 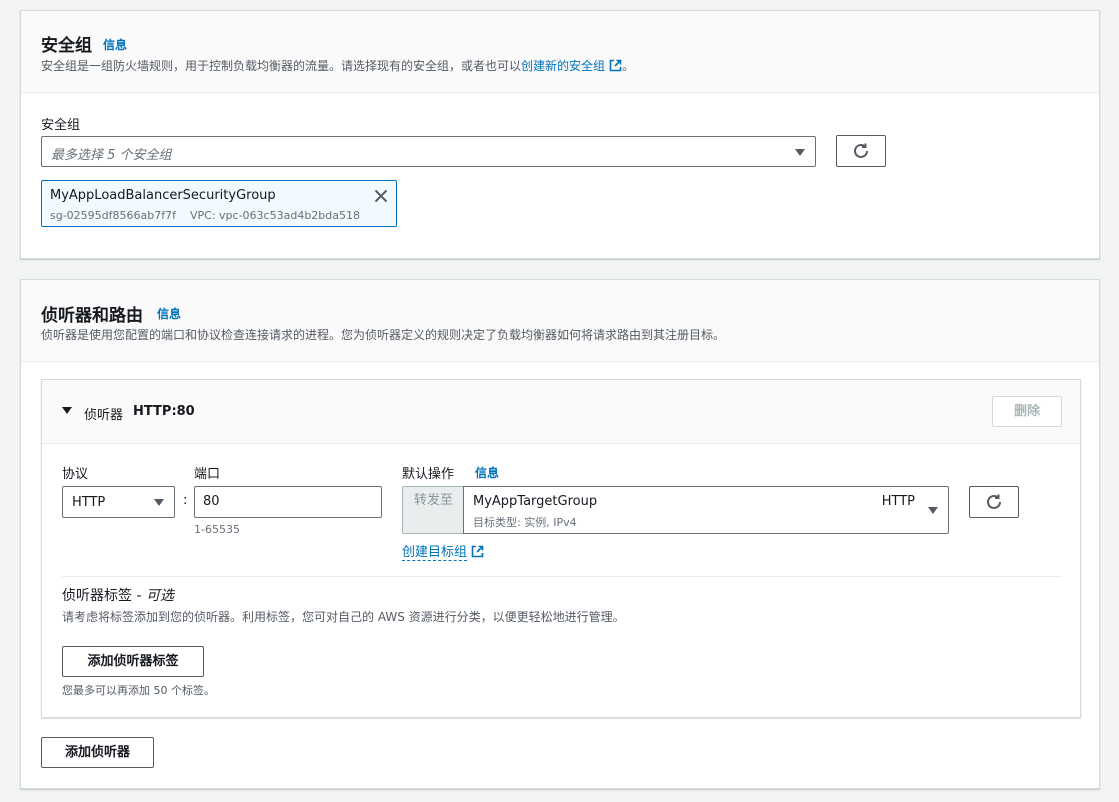 What do you see at coordinates (207, 474) in the screenshot?
I see `port-label: 端口` at bounding box center [207, 474].